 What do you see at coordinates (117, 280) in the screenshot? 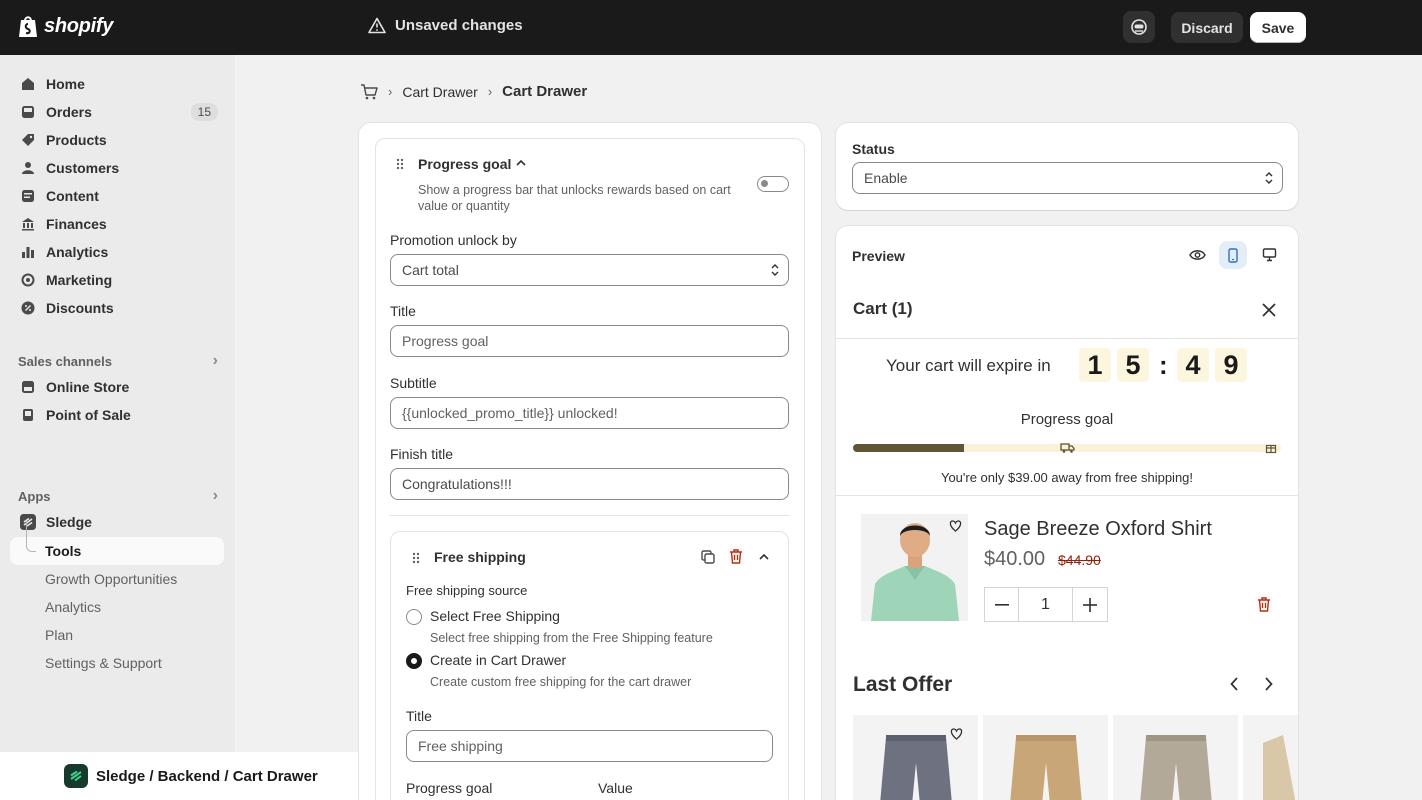
I see `sidebar-item-marketing: Marketing` at bounding box center [117, 280].